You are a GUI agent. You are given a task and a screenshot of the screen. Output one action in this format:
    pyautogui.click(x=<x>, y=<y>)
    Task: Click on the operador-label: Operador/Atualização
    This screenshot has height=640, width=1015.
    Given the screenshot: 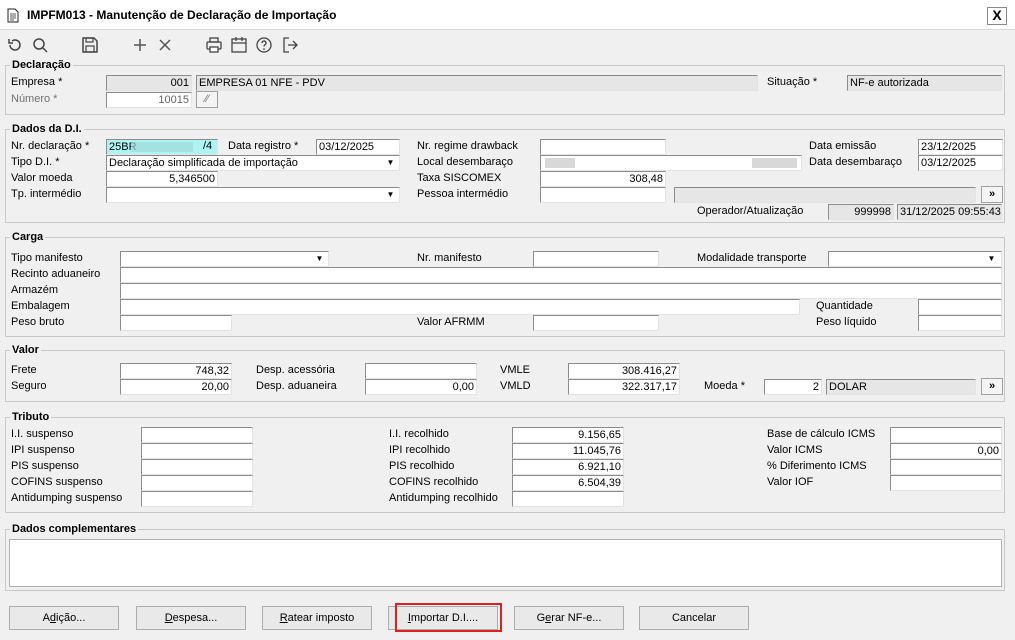 What is the action you would take?
    pyautogui.click(x=750, y=211)
    